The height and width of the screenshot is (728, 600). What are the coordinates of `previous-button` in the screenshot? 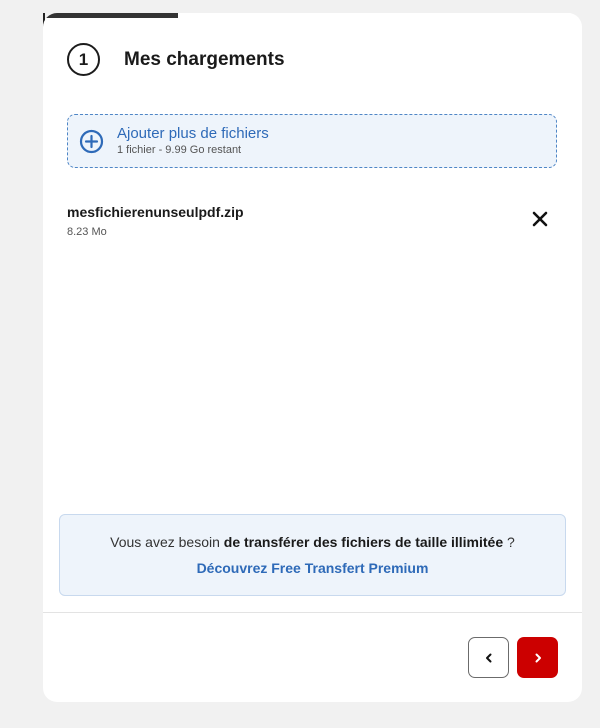 It's located at (488, 657).